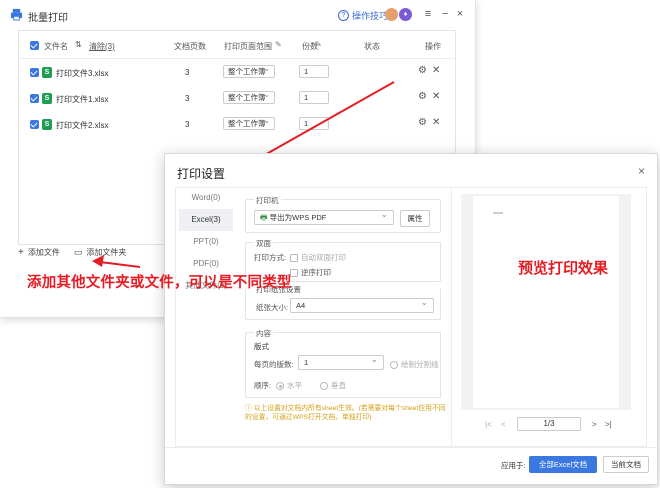 The height and width of the screenshot is (488, 660). I want to click on printer-select: 🖶 导出为WPS PDF, so click(324, 216).